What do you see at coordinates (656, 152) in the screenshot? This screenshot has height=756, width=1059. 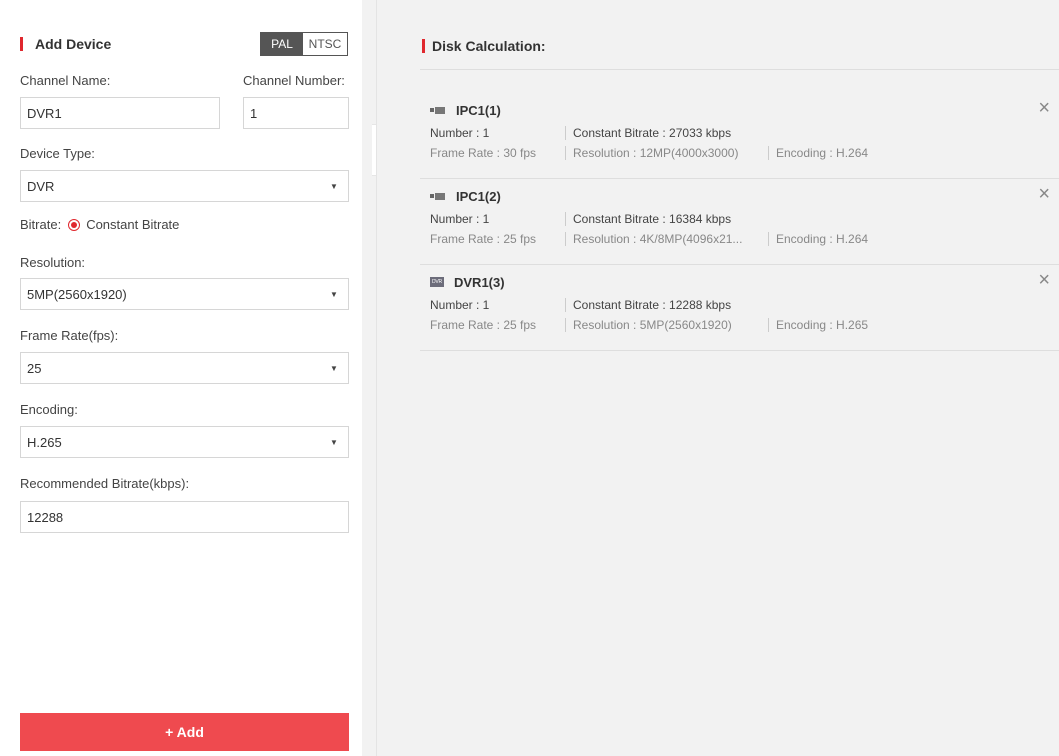 I see `device-resolution: Resolution : 12MP(4000x3000)` at bounding box center [656, 152].